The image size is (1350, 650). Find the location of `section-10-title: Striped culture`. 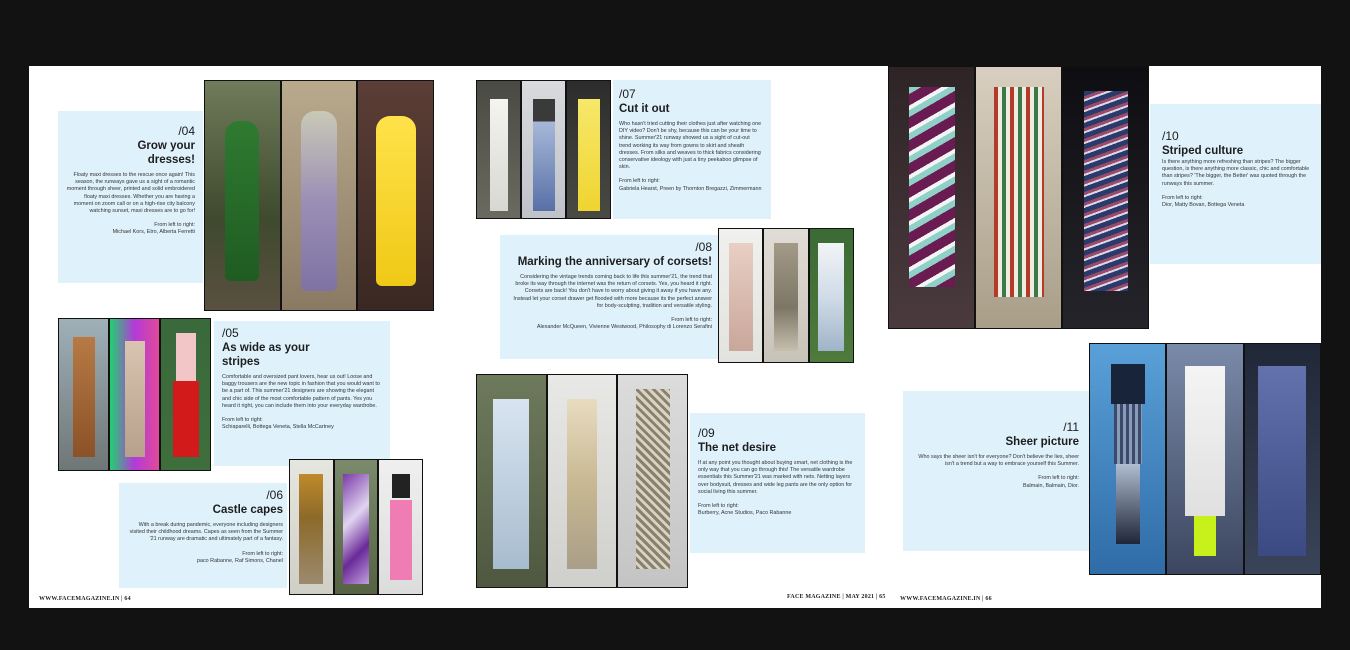

section-10-title: Striped culture is located at coordinates (1203, 151).